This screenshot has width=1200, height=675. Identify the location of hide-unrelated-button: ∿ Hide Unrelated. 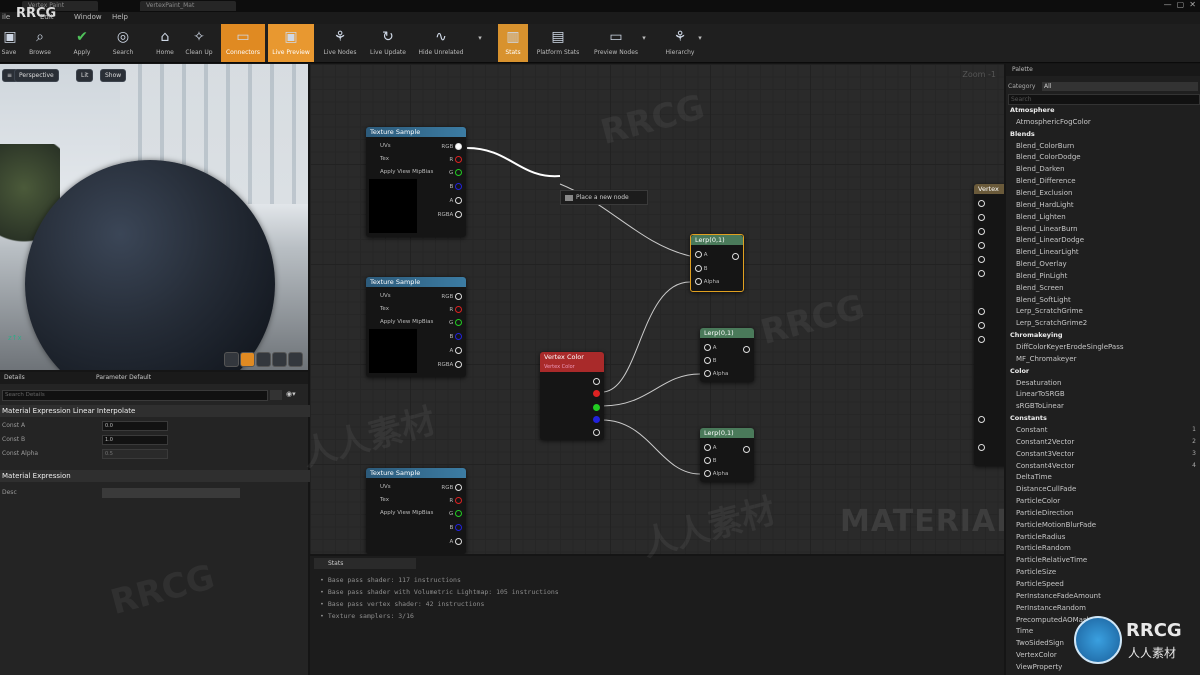
(441, 43).